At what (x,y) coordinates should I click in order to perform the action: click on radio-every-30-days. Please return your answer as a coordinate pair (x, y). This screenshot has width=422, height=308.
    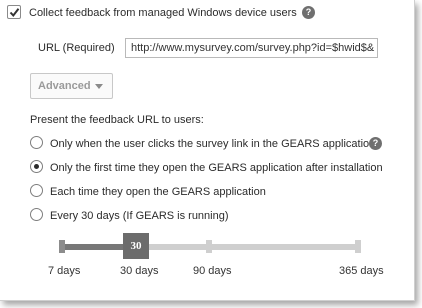
    Looking at the image, I should click on (36, 214).